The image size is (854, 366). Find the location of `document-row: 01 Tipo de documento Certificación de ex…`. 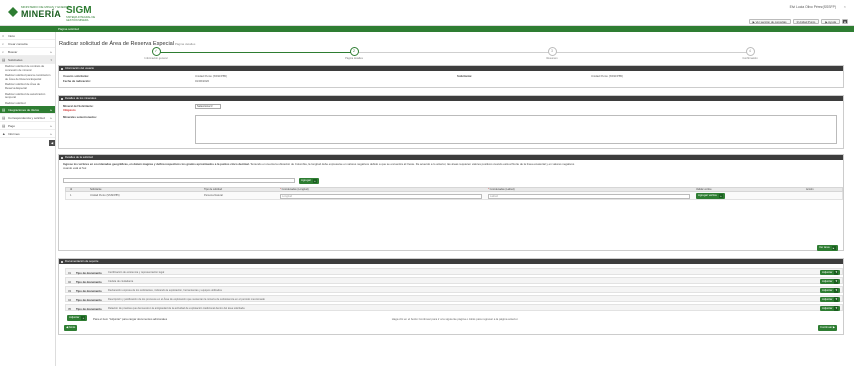

document-row: 01 Tipo de documento Certificación de ex… is located at coordinates (454, 272).